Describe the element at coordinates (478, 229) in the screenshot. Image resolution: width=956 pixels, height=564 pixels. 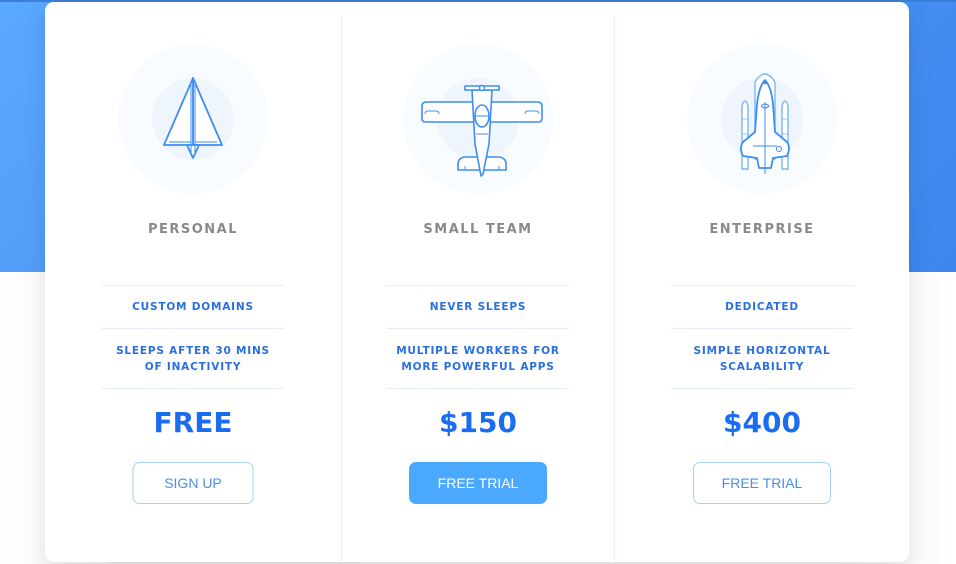
I see `plan-name: SMALL TEAM` at that location.